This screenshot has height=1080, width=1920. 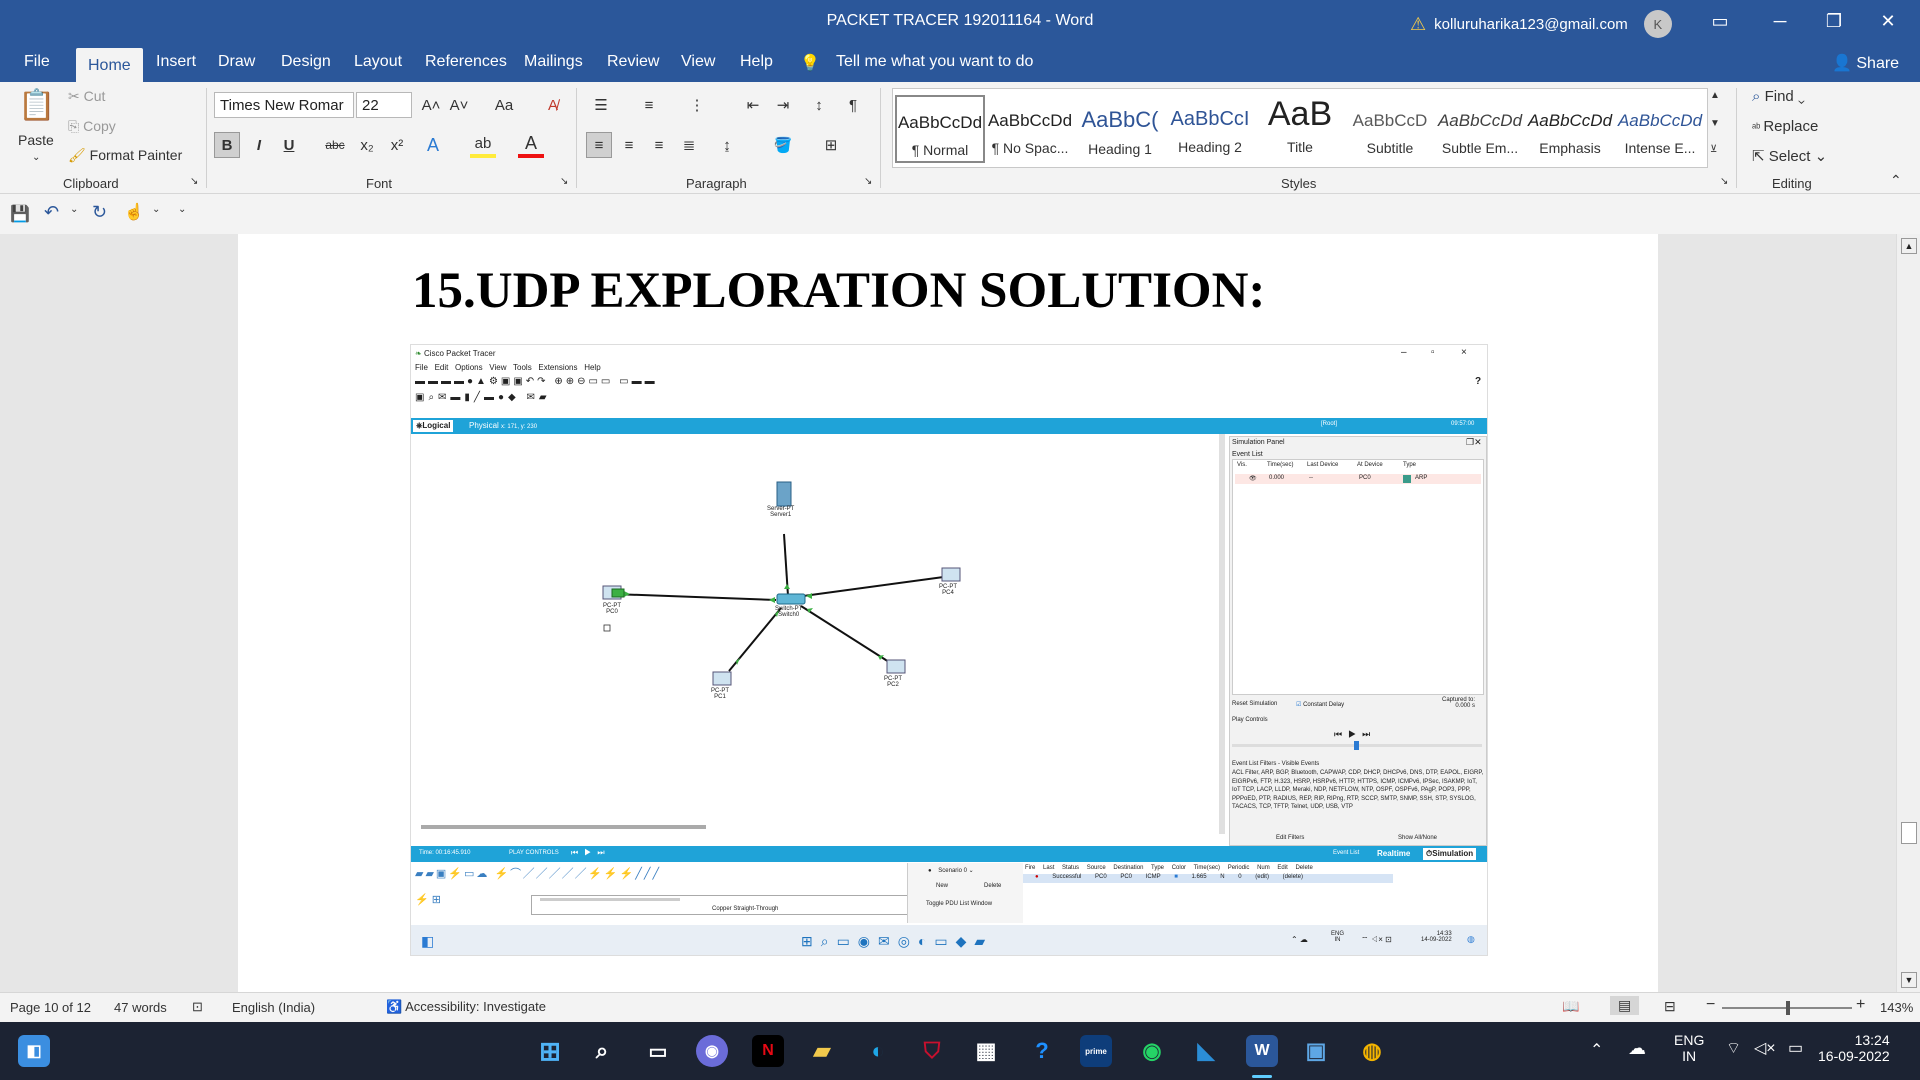 I want to click on italic-button: I, so click(x=259, y=145).